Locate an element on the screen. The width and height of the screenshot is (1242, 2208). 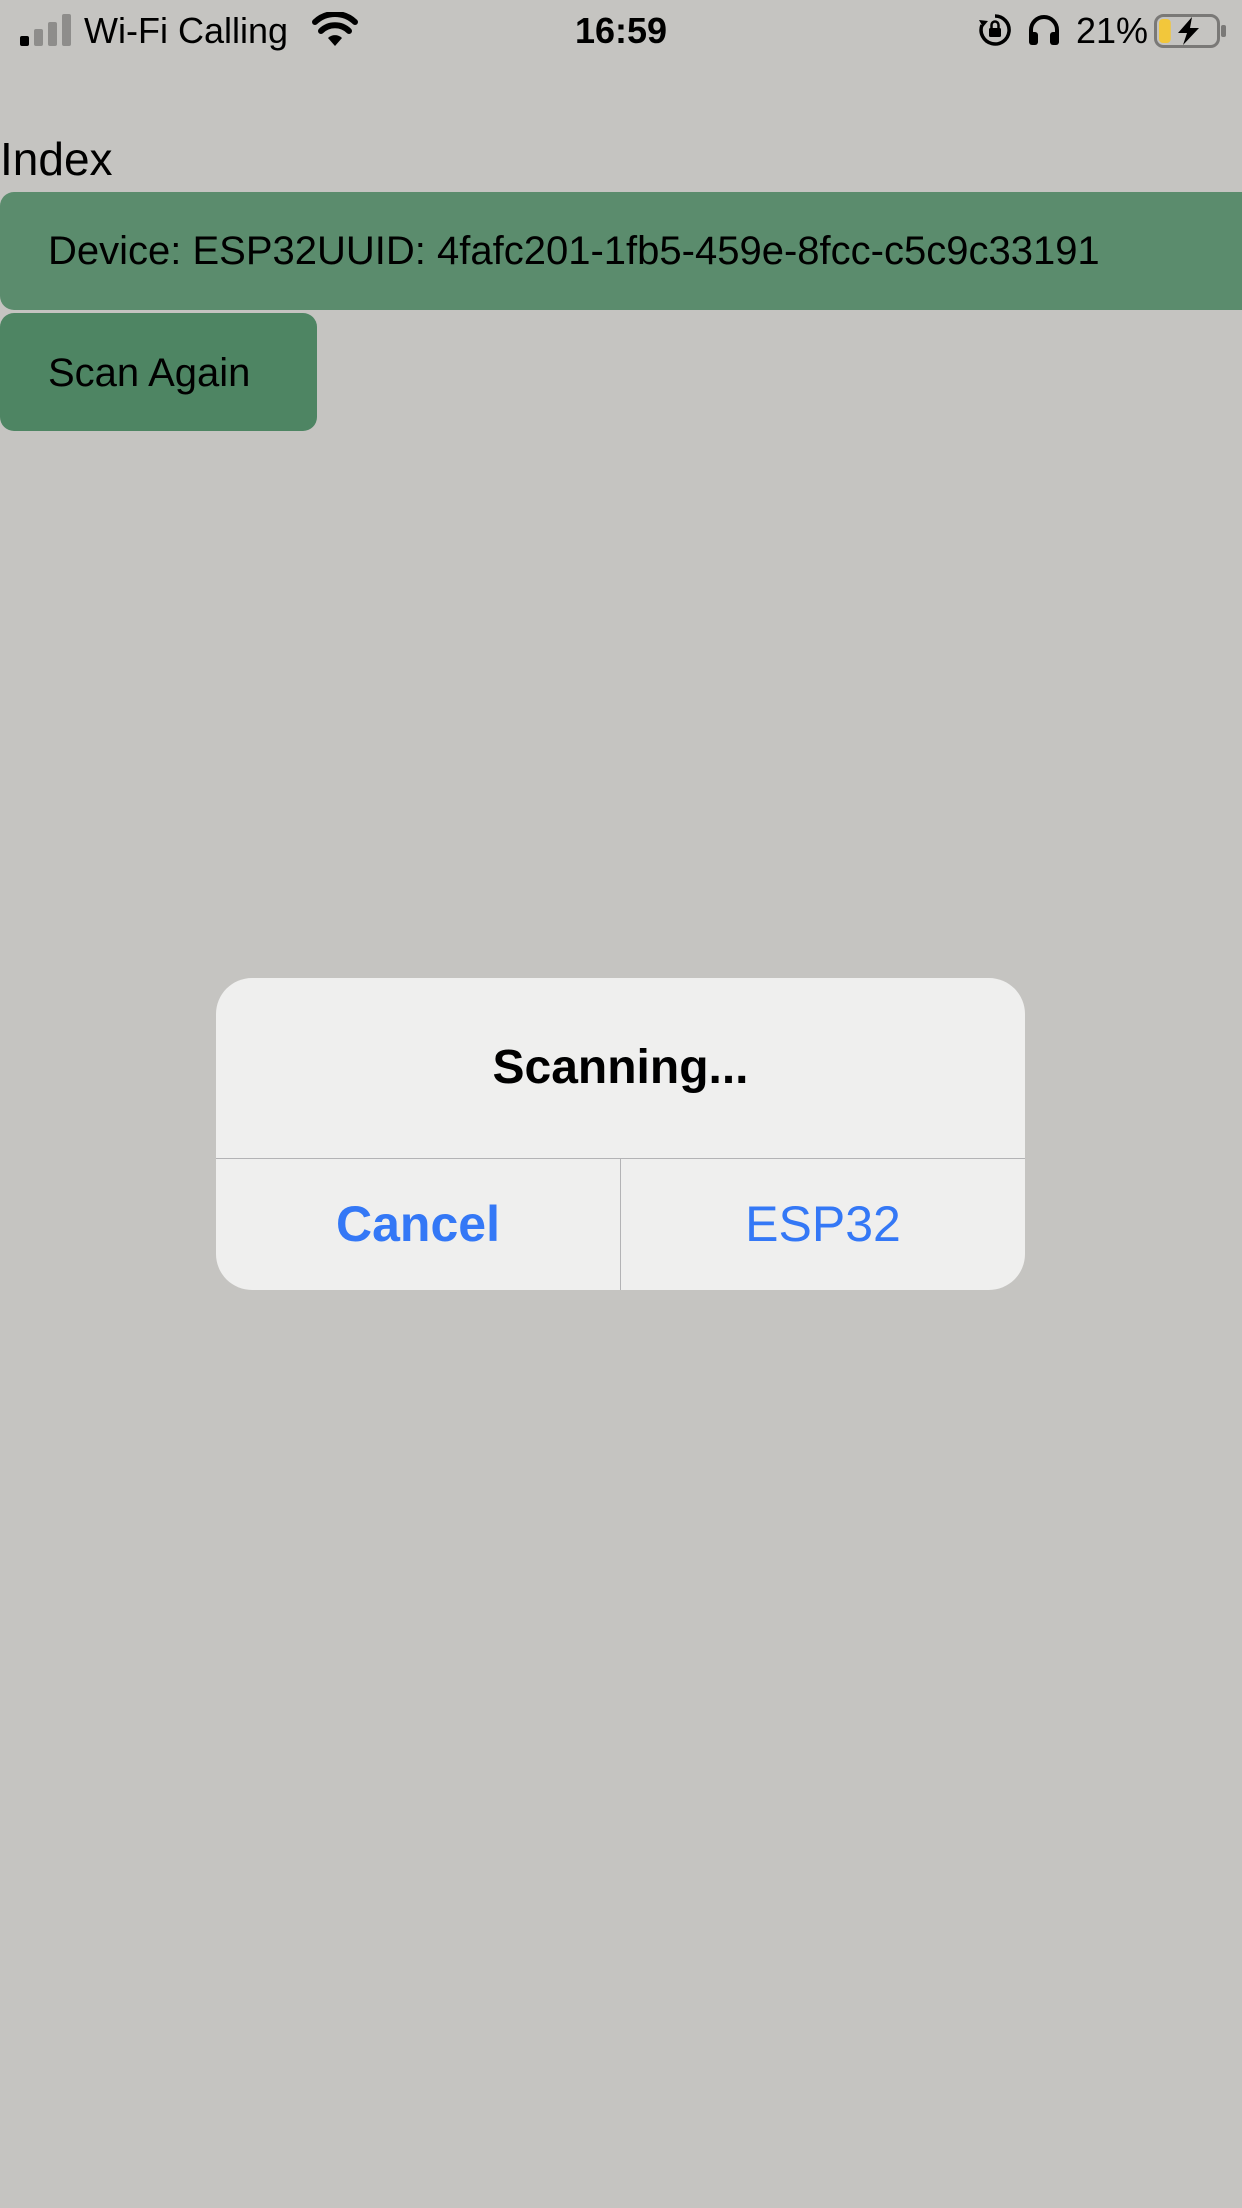
scan-again-button: Scan Again is located at coordinates (158, 372).